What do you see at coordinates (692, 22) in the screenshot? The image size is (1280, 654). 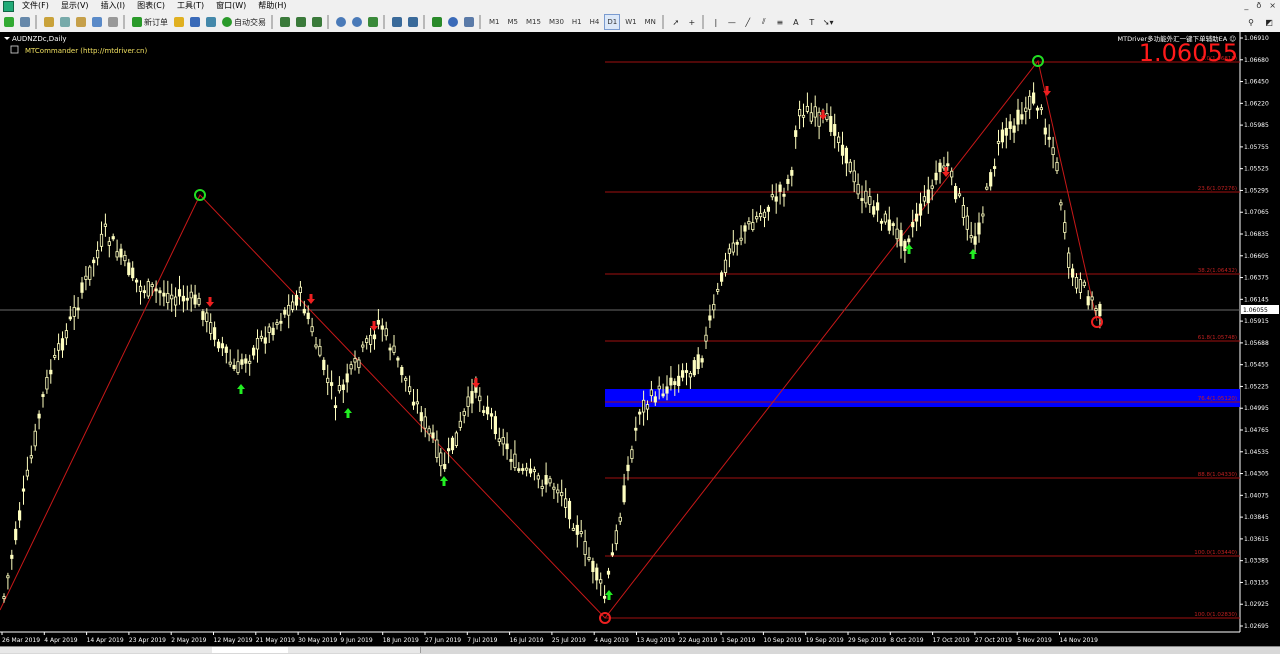 I see `crosshair-tool-button: +` at bounding box center [692, 22].